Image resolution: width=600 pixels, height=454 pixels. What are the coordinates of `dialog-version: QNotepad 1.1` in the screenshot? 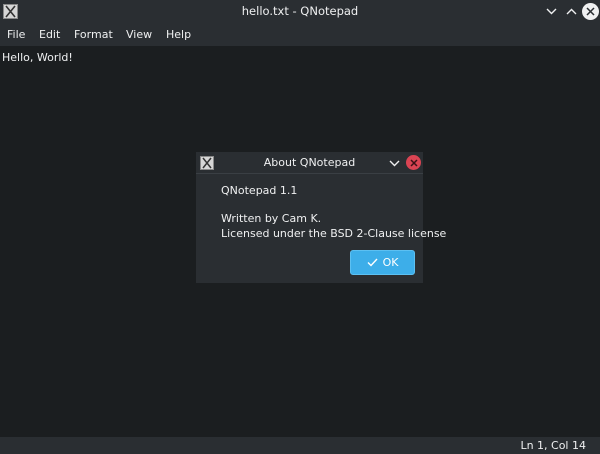 It's located at (259, 190).